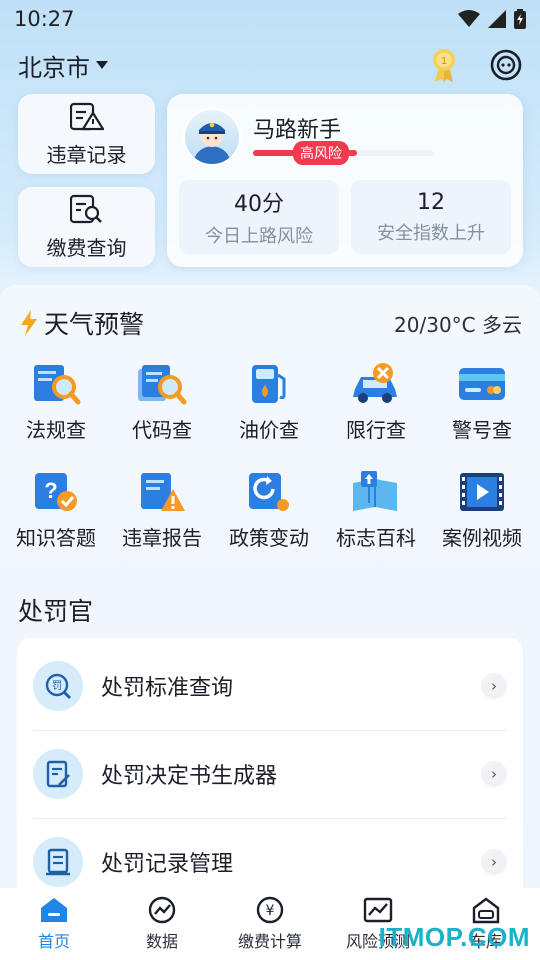 Image resolution: width=540 pixels, height=960 pixels. I want to click on tool-case-video: 案例视频, so click(482, 509).